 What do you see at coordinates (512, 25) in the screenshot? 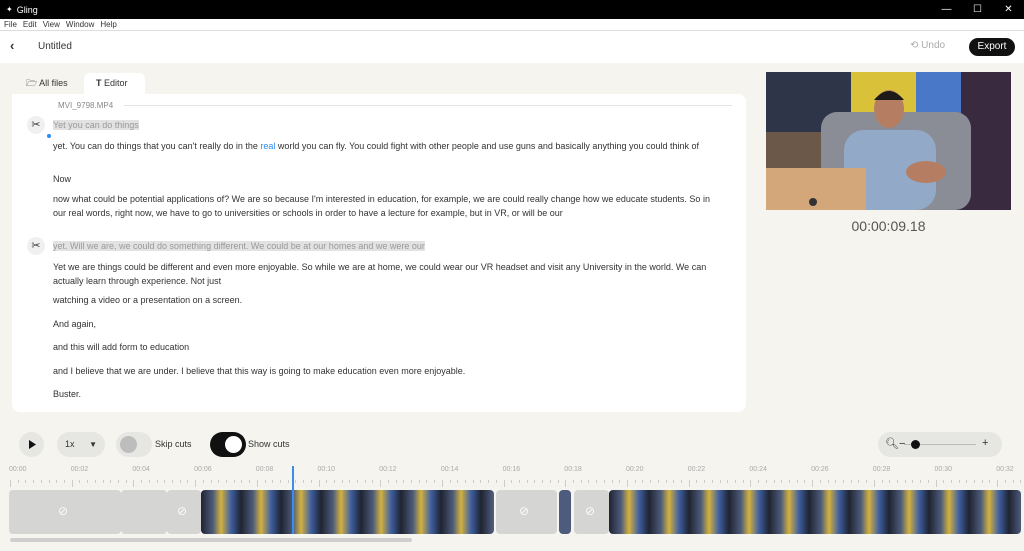
I see `menu-bar: File Edit View Window Help` at bounding box center [512, 25].